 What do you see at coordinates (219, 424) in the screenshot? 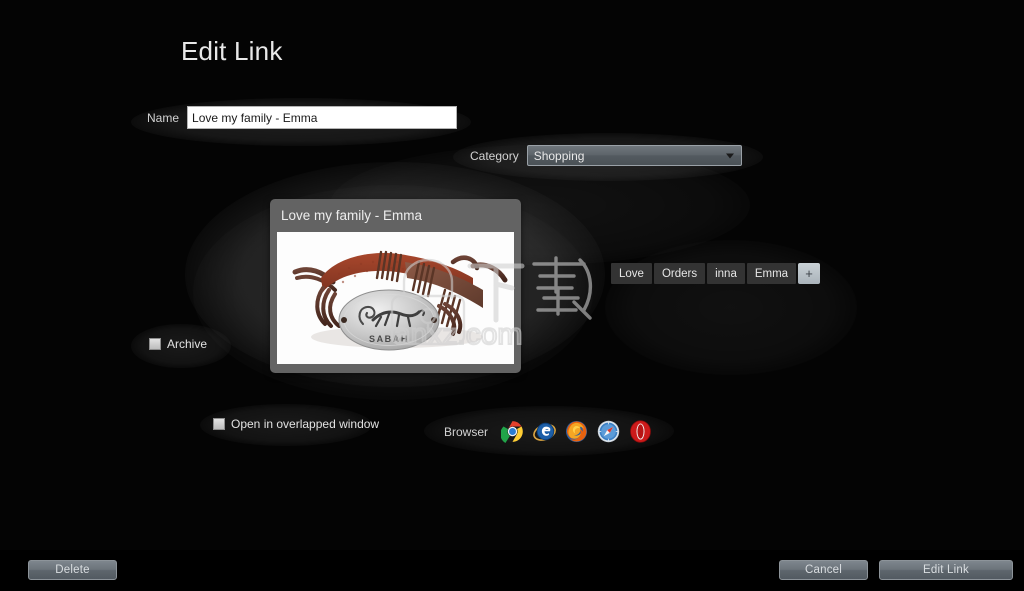
I see `overlapped-window-checkbox` at bounding box center [219, 424].